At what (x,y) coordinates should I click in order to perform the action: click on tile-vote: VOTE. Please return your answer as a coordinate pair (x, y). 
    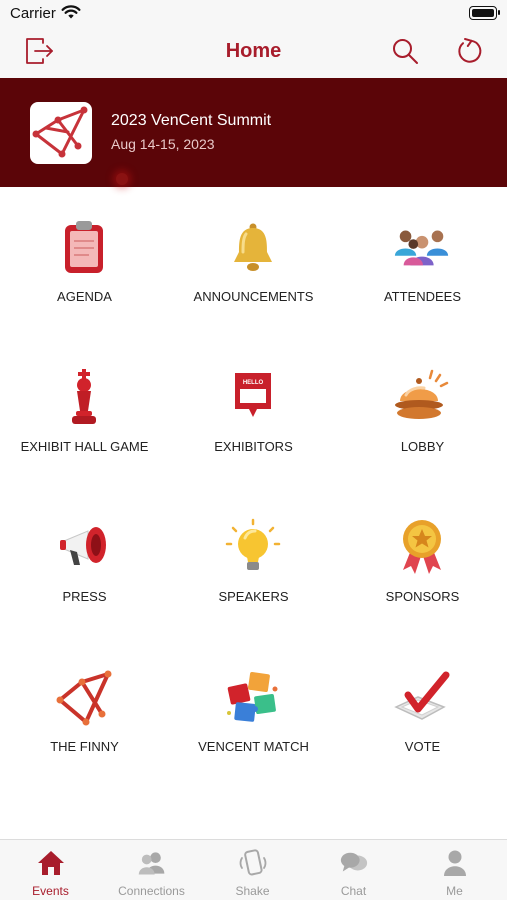
    Looking at the image, I should click on (422, 712).